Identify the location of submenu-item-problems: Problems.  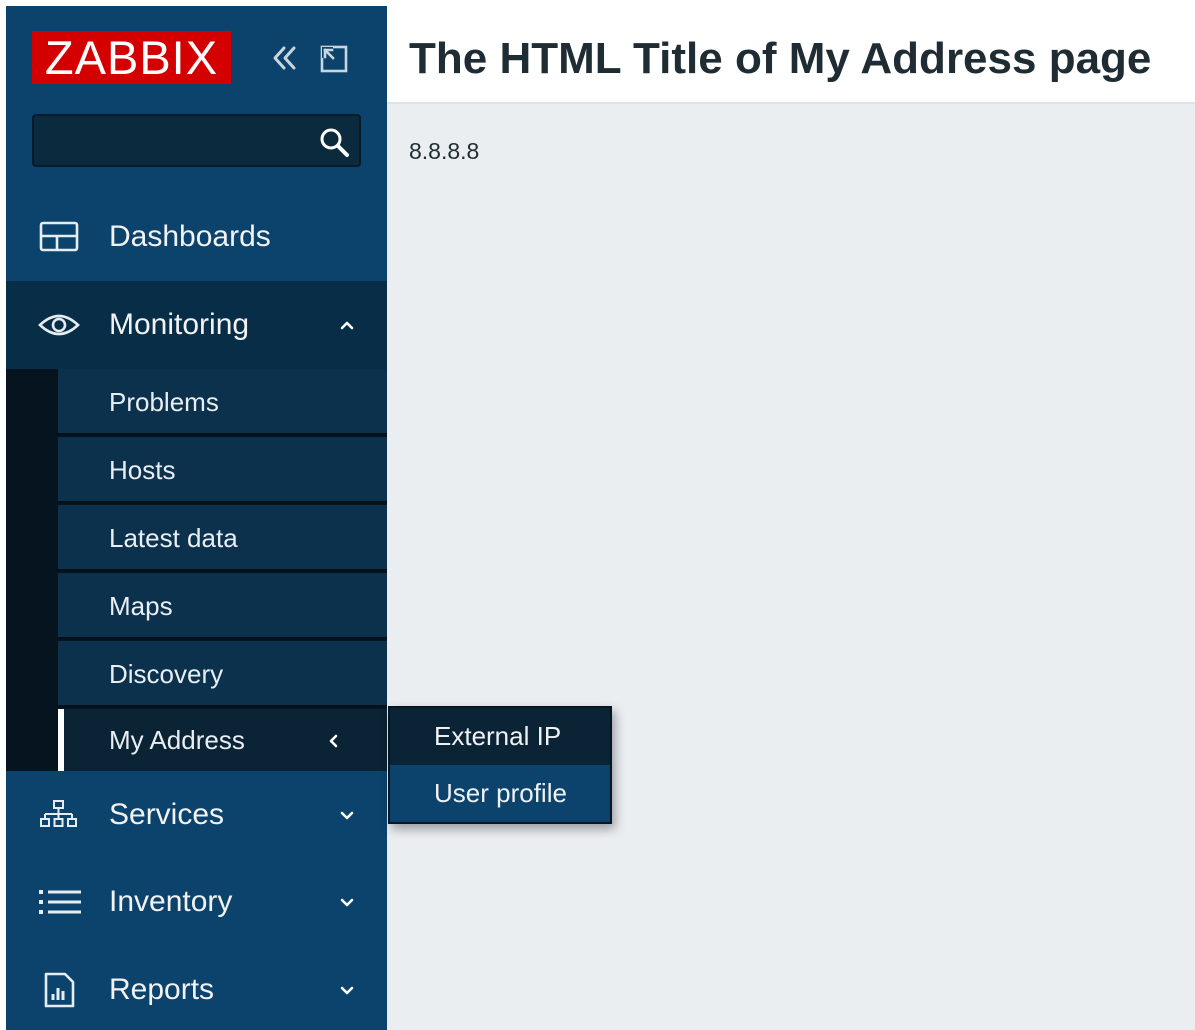
(222, 402).